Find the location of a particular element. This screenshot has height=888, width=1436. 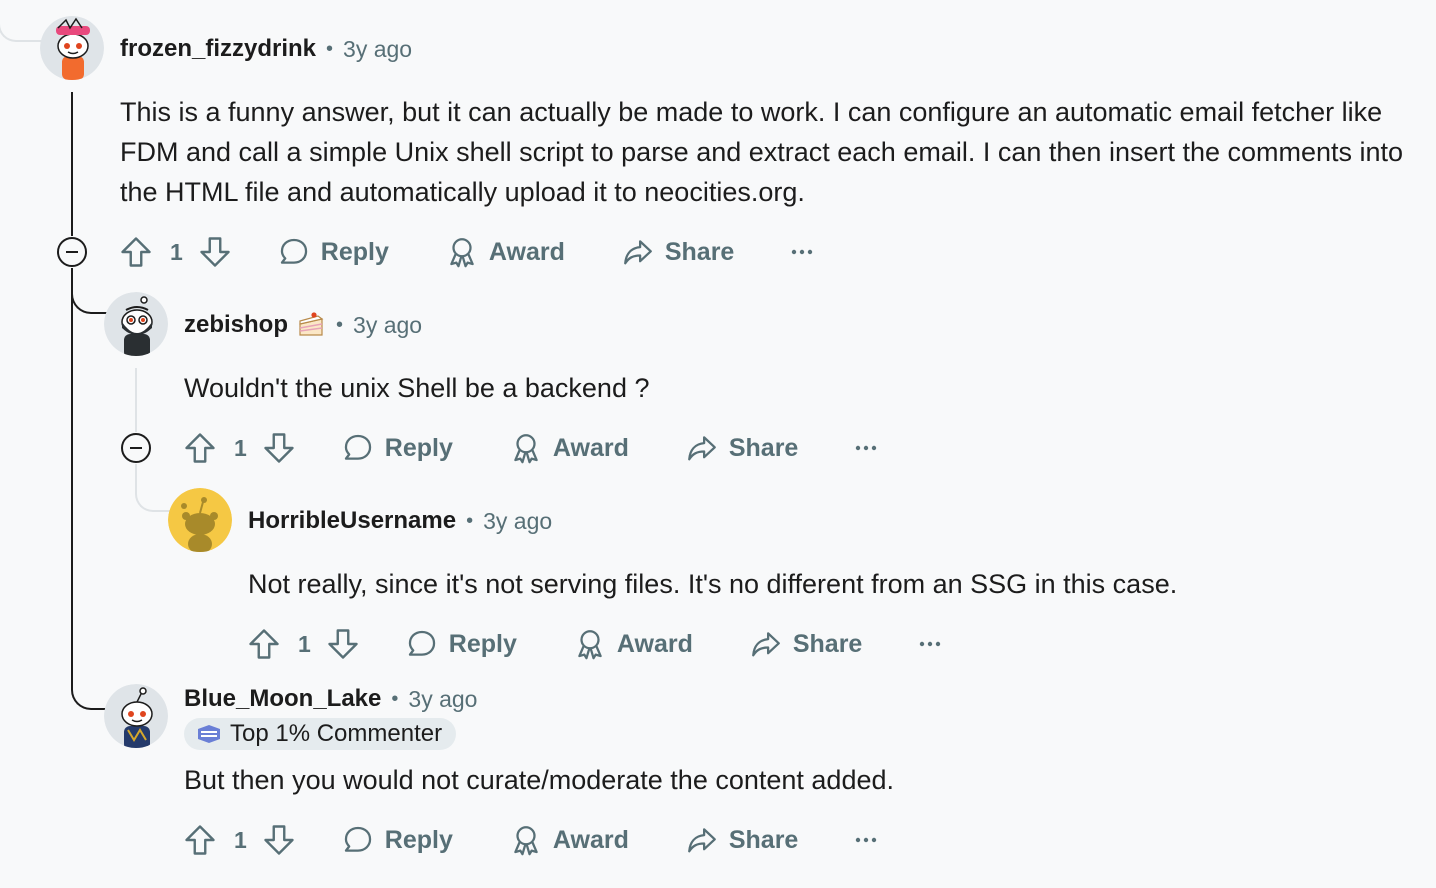

username-link: frozen_fizzydrink is located at coordinates (218, 49).